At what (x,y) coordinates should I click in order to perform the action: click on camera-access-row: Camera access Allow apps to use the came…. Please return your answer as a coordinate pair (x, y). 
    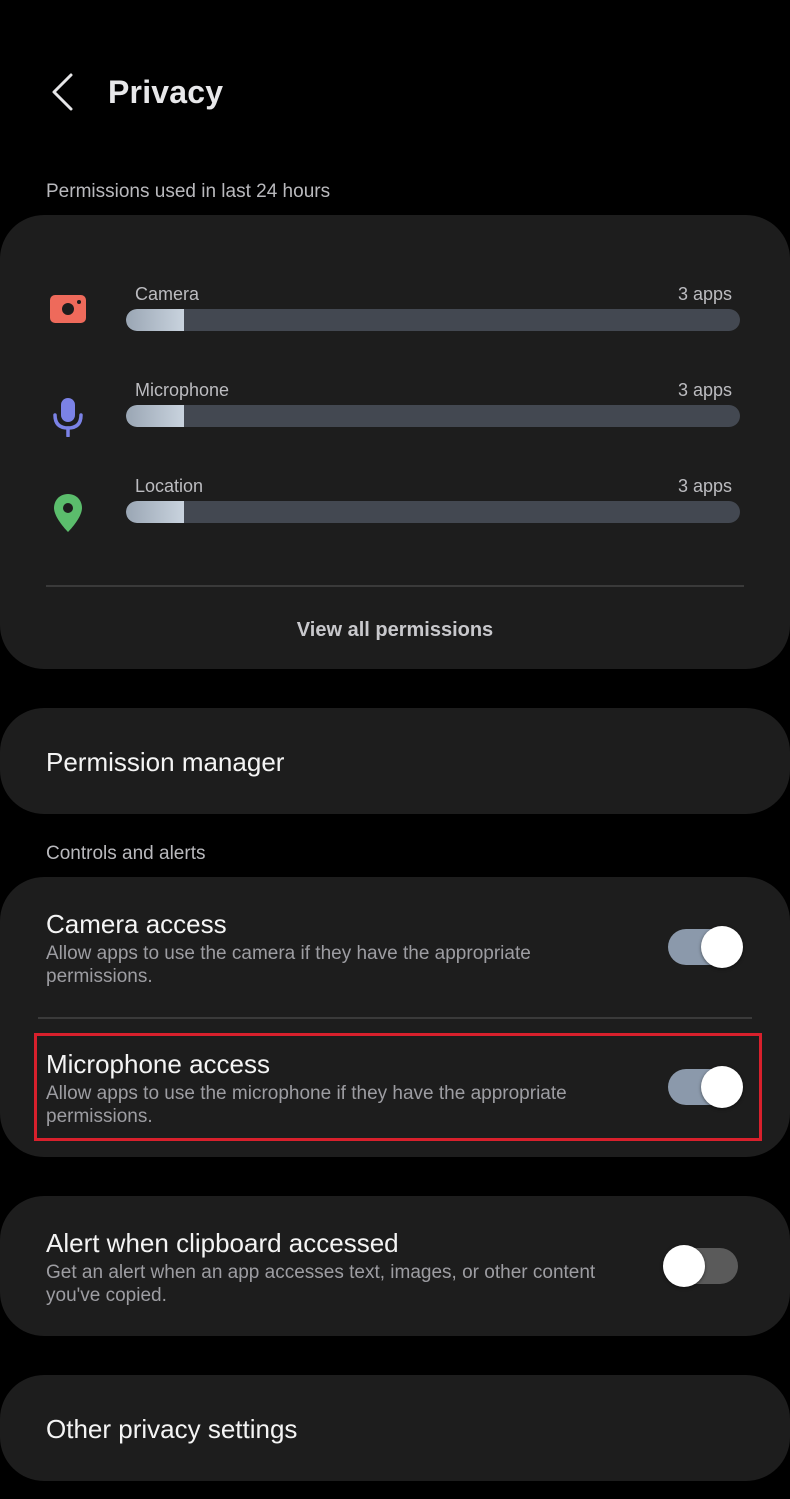
    Looking at the image, I should click on (395, 952).